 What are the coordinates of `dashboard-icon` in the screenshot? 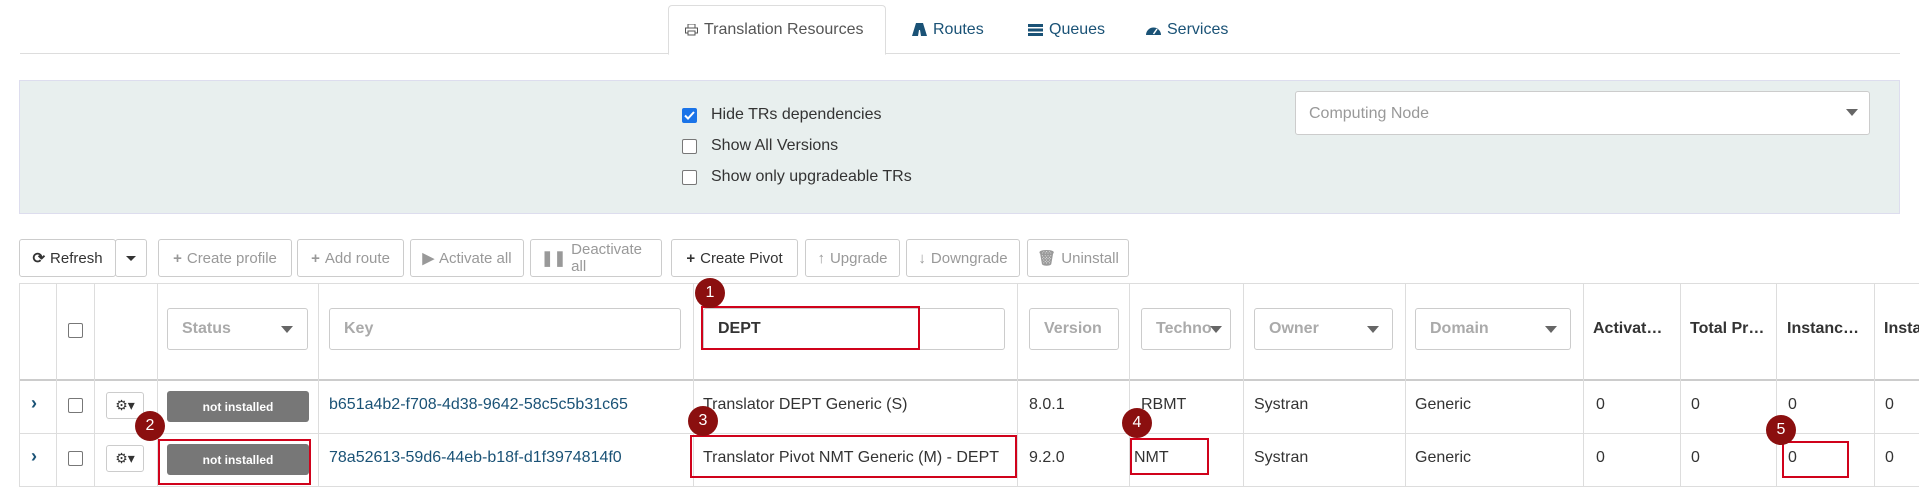 It's located at (1153, 31).